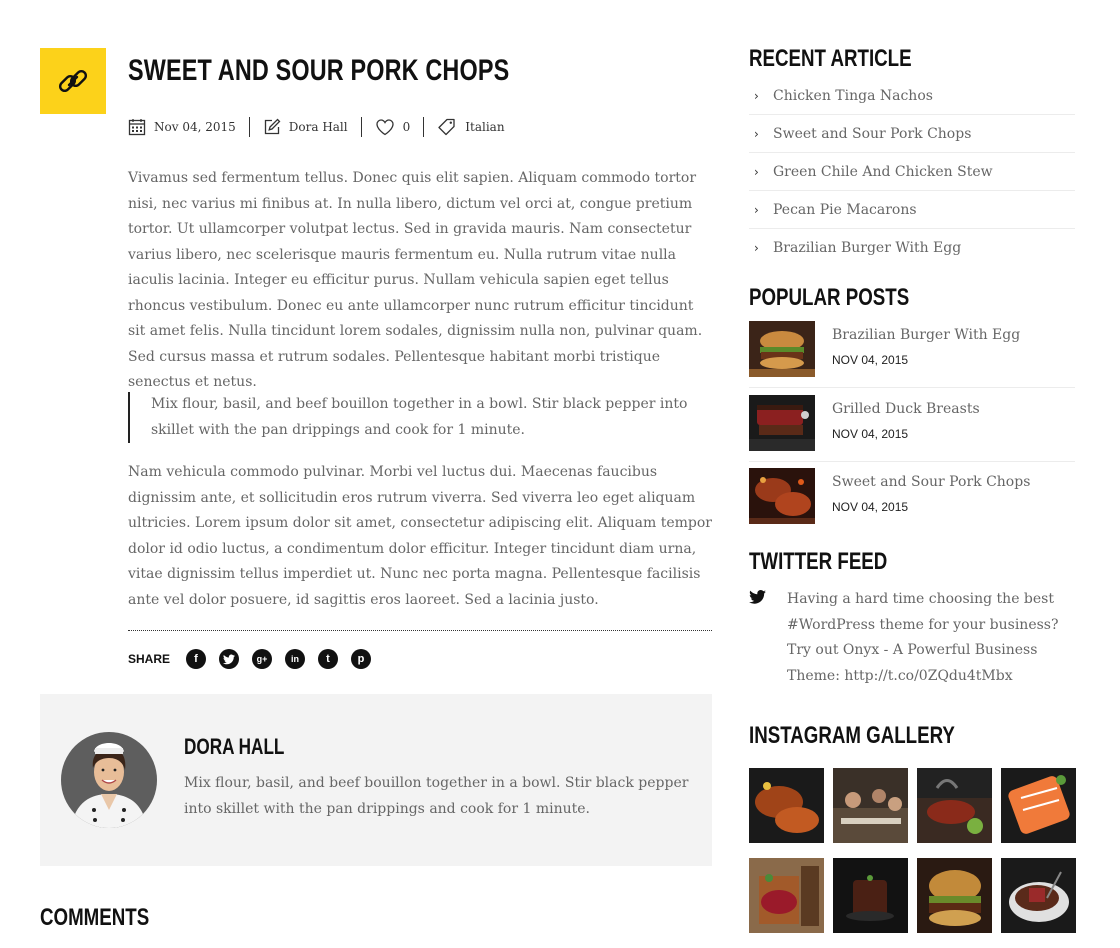 The image size is (1120, 948). What do you see at coordinates (867, 248) in the screenshot?
I see `recent-article-link: Brazilian Burger With Egg` at bounding box center [867, 248].